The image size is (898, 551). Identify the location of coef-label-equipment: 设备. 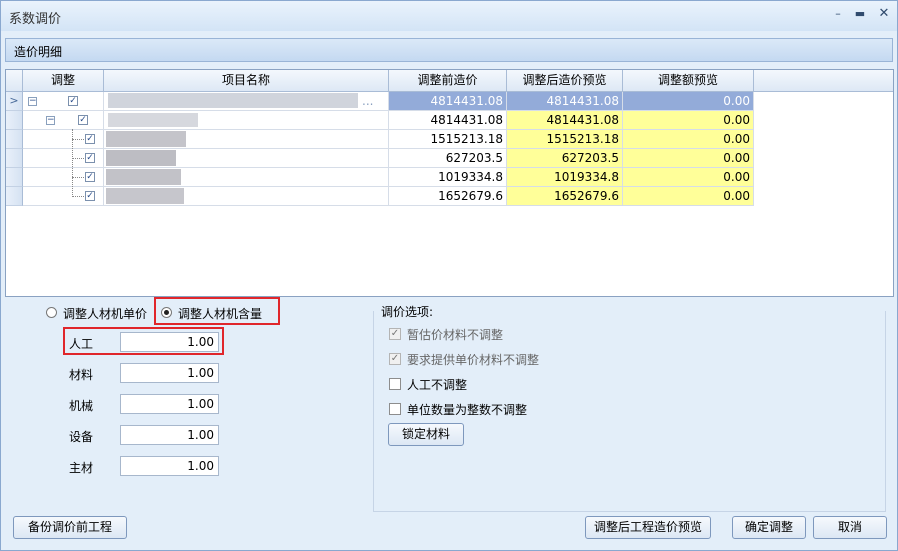
(81, 437).